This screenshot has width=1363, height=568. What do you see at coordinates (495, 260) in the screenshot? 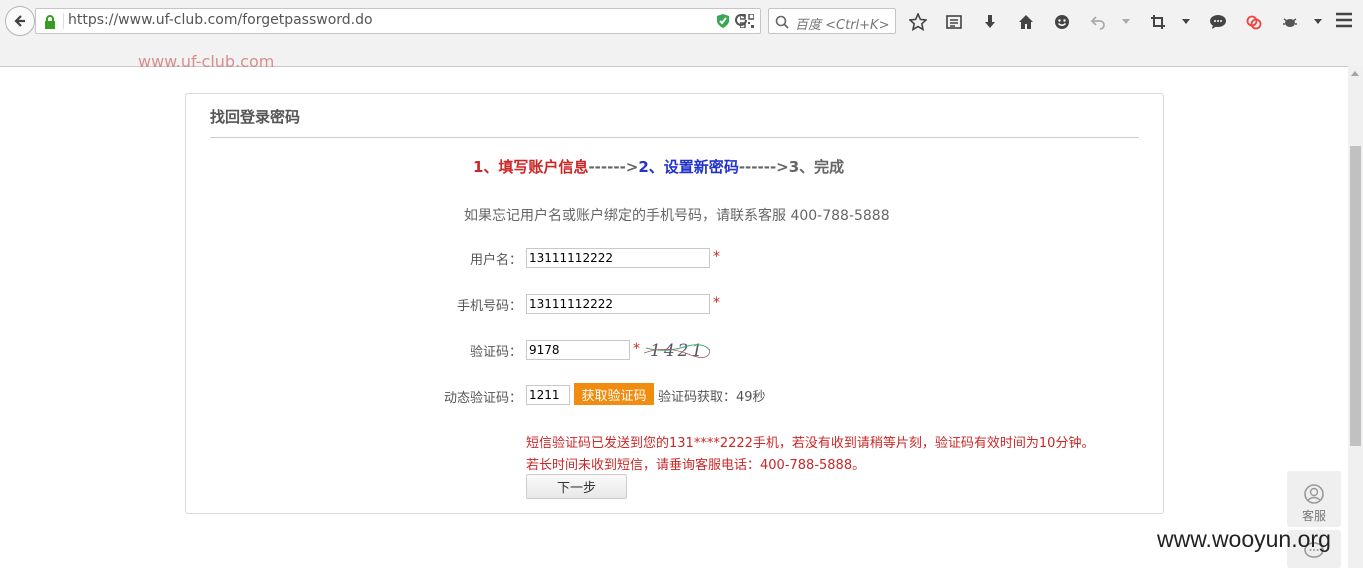
I see `username-label: 用户名：` at bounding box center [495, 260].